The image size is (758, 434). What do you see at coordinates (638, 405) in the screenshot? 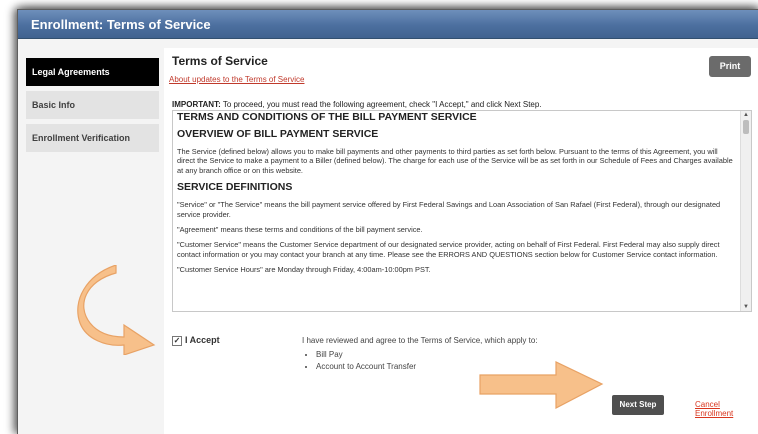
I see `next-step-button: Next Step` at bounding box center [638, 405].